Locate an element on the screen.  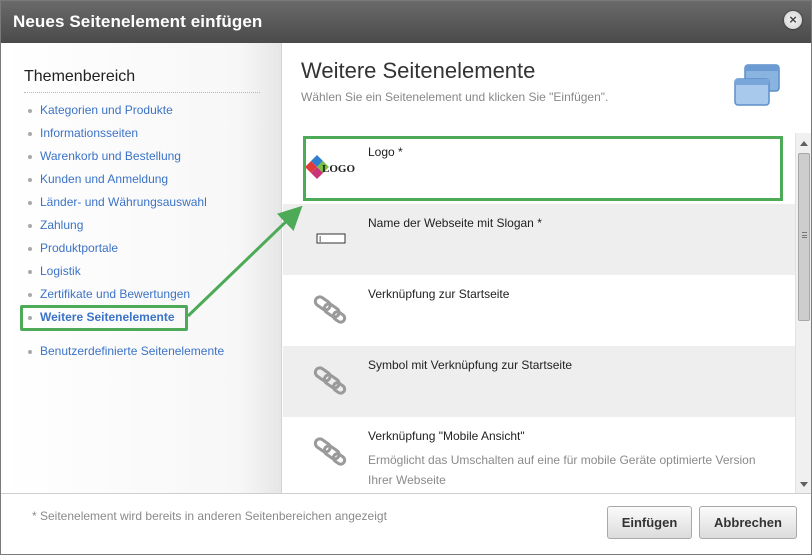
grip-icon is located at coordinates (804, 235).